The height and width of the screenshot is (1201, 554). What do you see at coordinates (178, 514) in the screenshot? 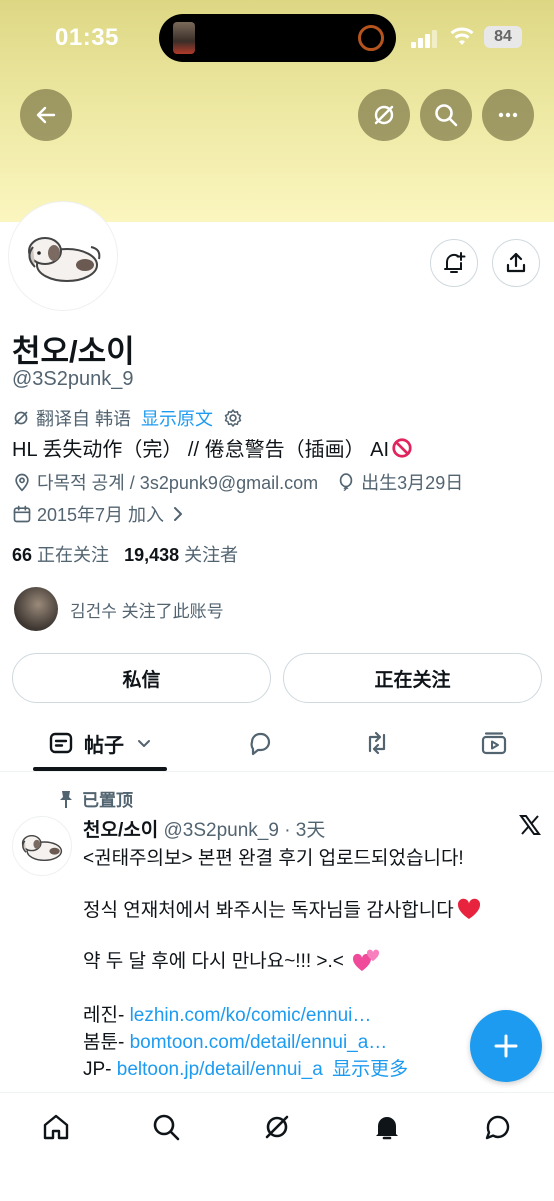
I see `chevron-right-icon` at bounding box center [178, 514].